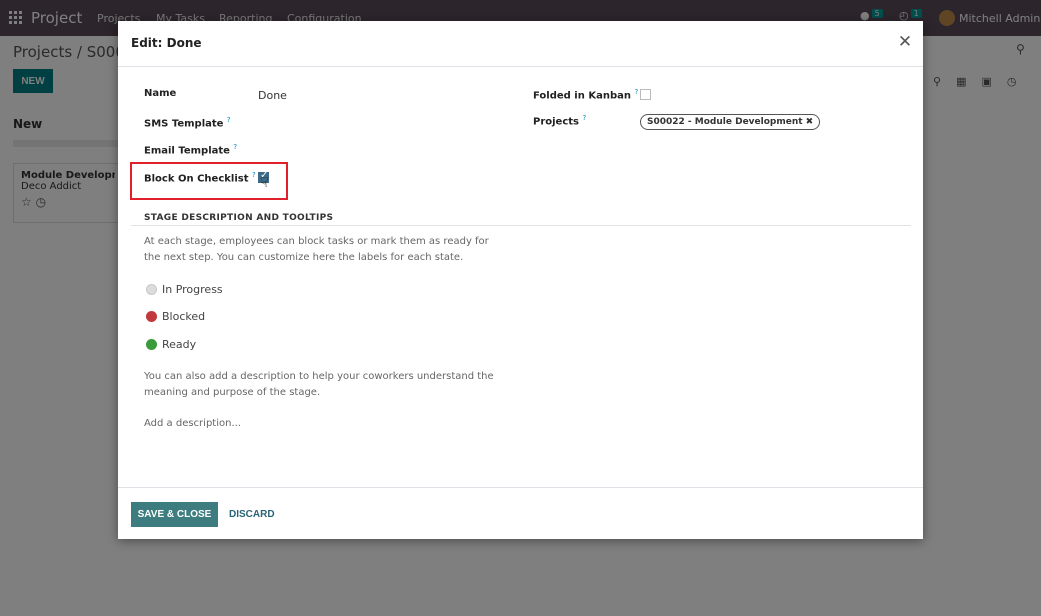 This screenshot has height=616, width=1041. I want to click on name-label: Name, so click(160, 93).